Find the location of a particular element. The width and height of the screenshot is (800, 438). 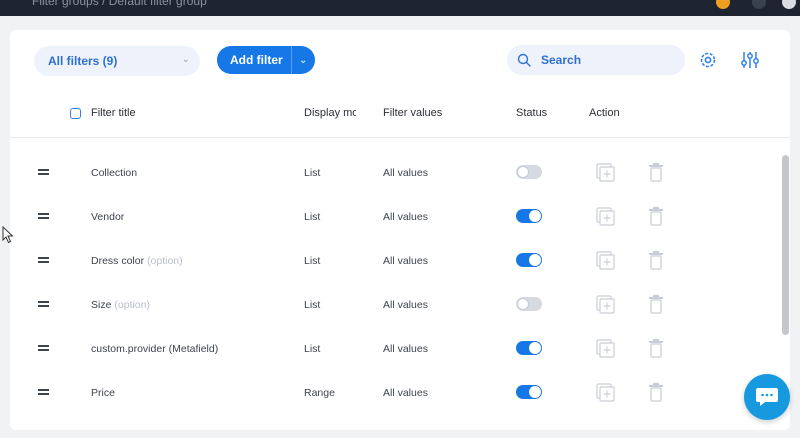

header-filter-title: Filter title is located at coordinates (113, 113).